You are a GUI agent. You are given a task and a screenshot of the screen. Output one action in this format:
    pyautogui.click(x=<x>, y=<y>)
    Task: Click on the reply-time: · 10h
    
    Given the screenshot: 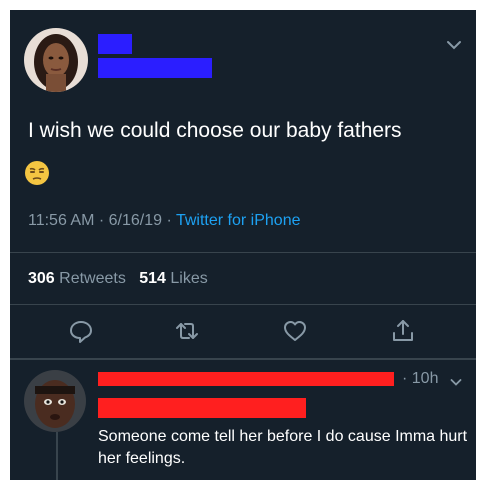 What is the action you would take?
    pyautogui.click(x=420, y=379)
    